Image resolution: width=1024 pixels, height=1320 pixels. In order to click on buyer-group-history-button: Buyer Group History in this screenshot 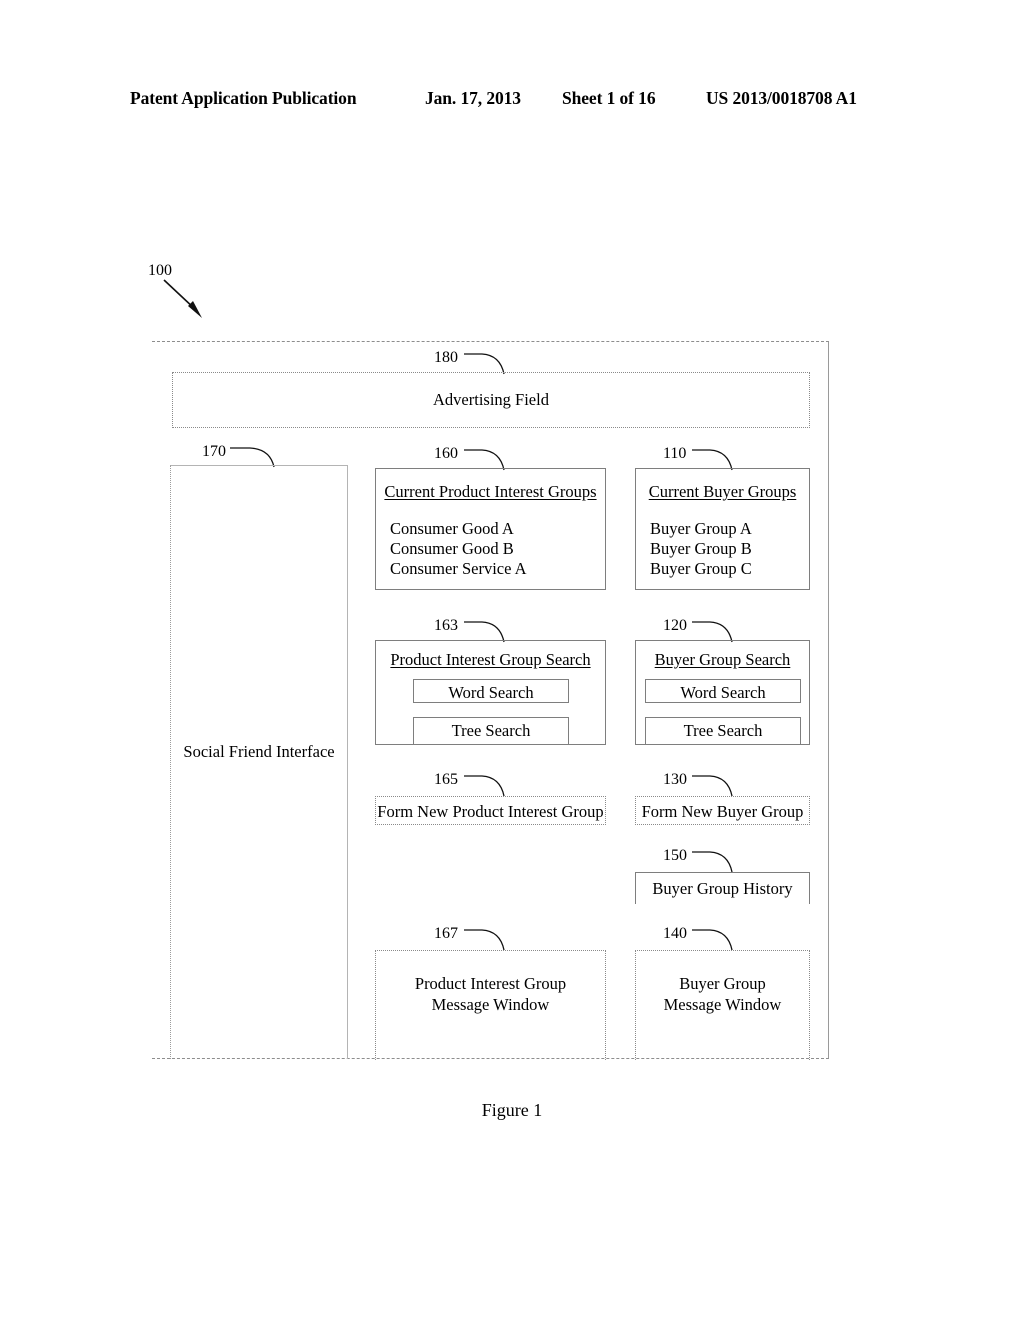, I will do `click(722, 888)`.